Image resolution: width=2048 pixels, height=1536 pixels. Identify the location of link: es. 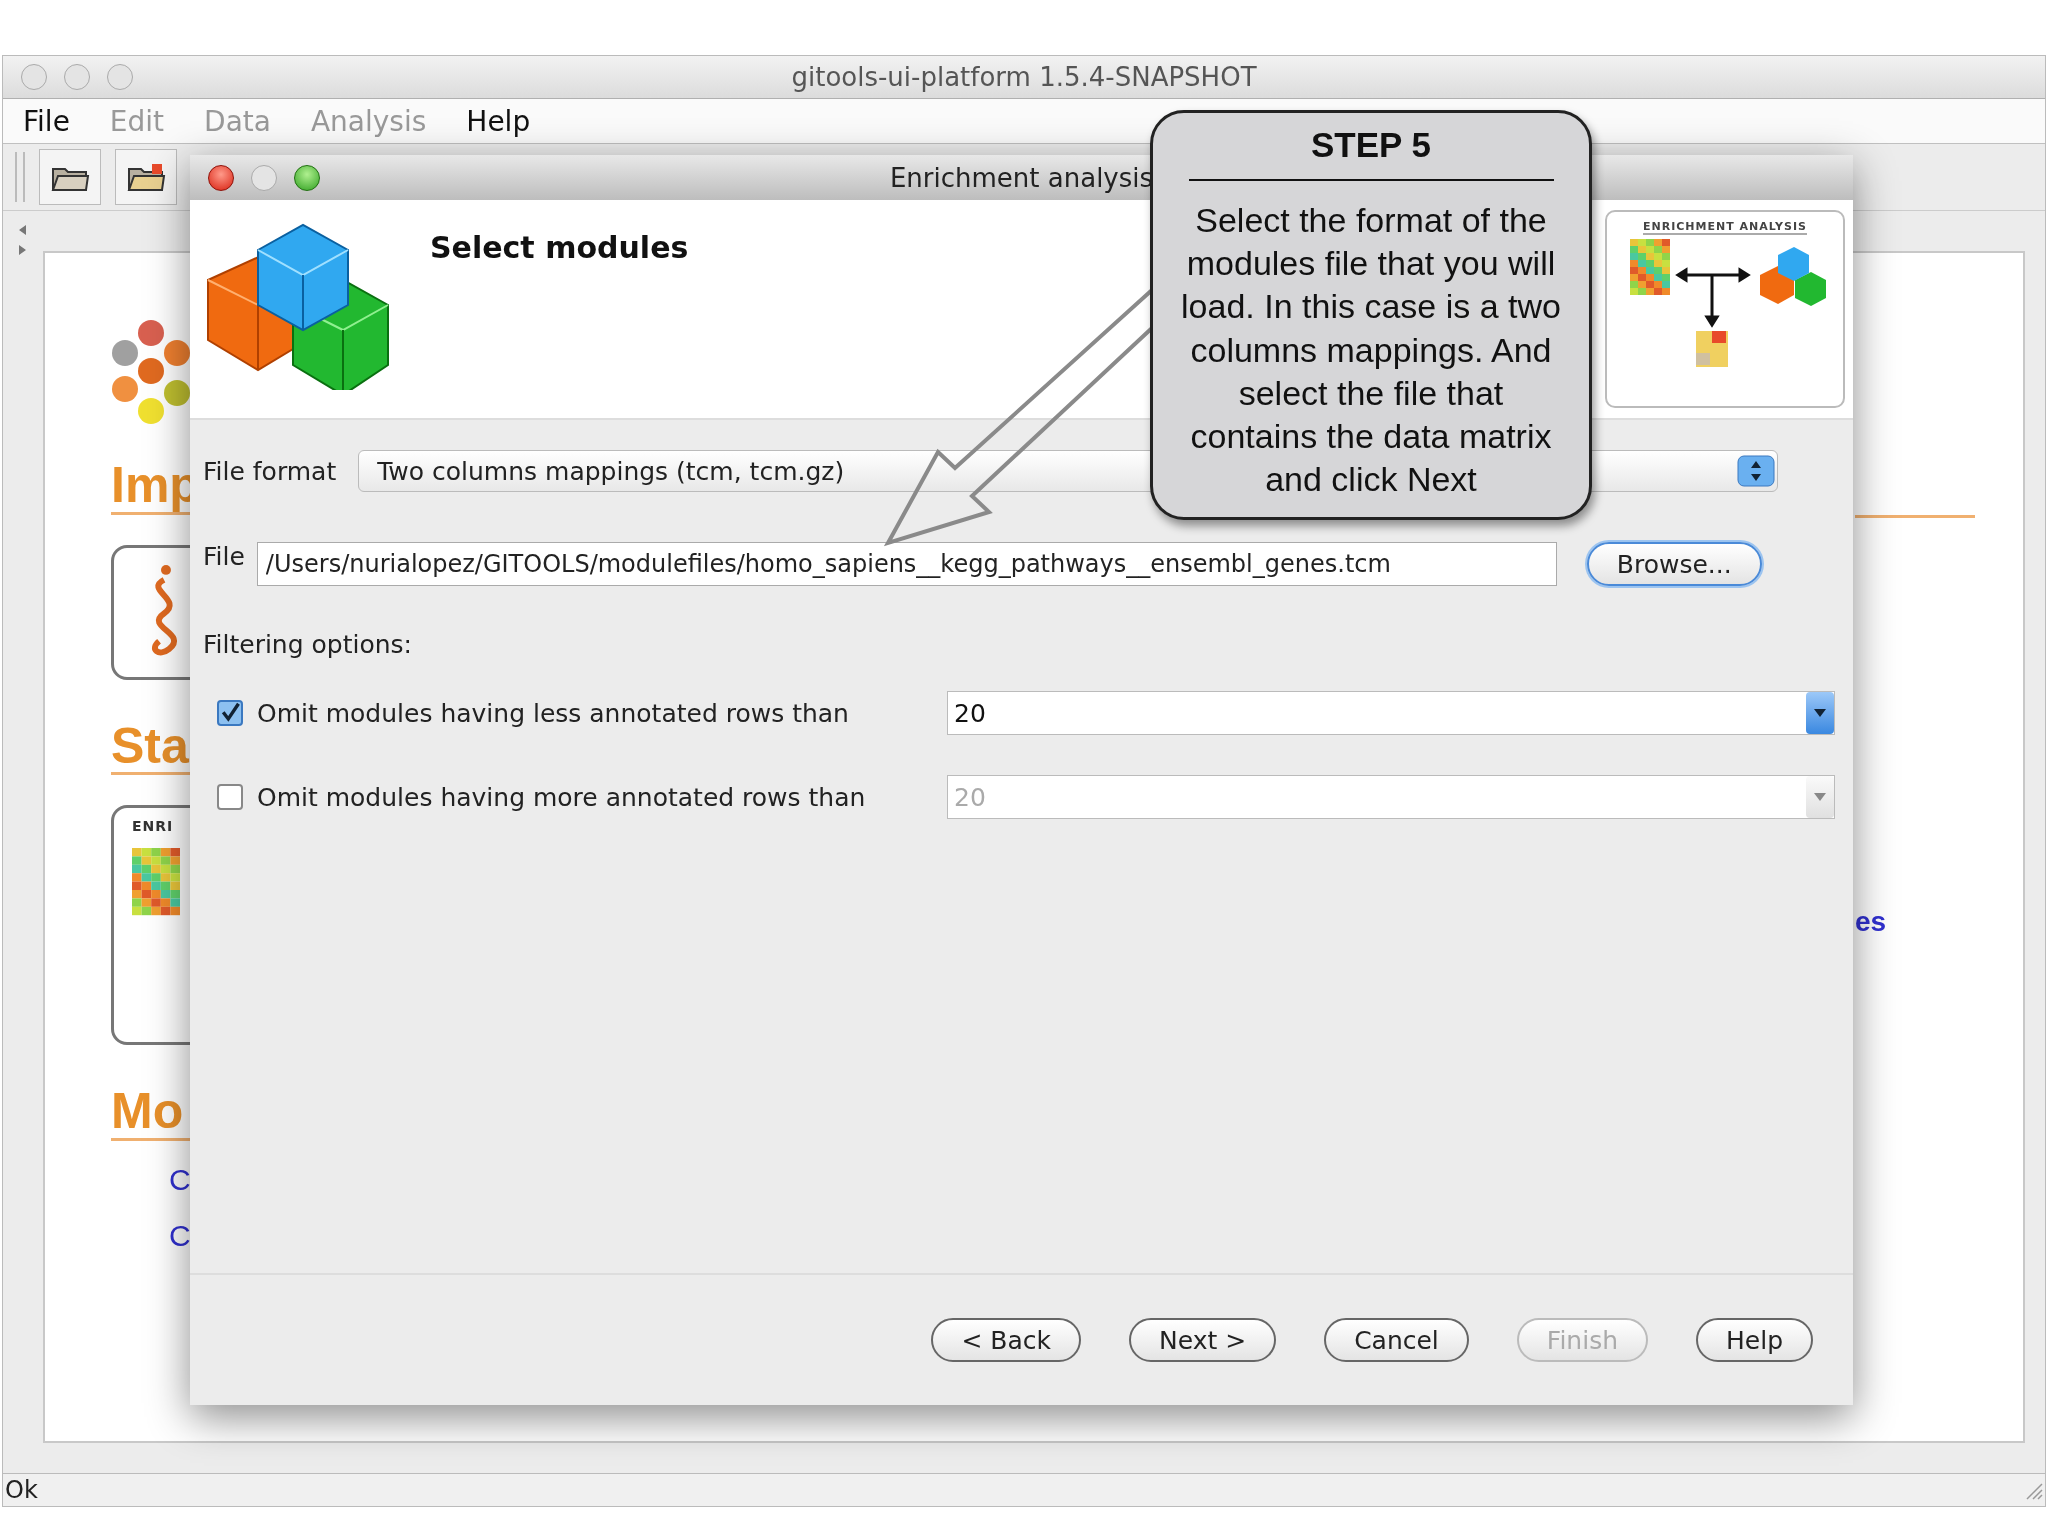
(1871, 922).